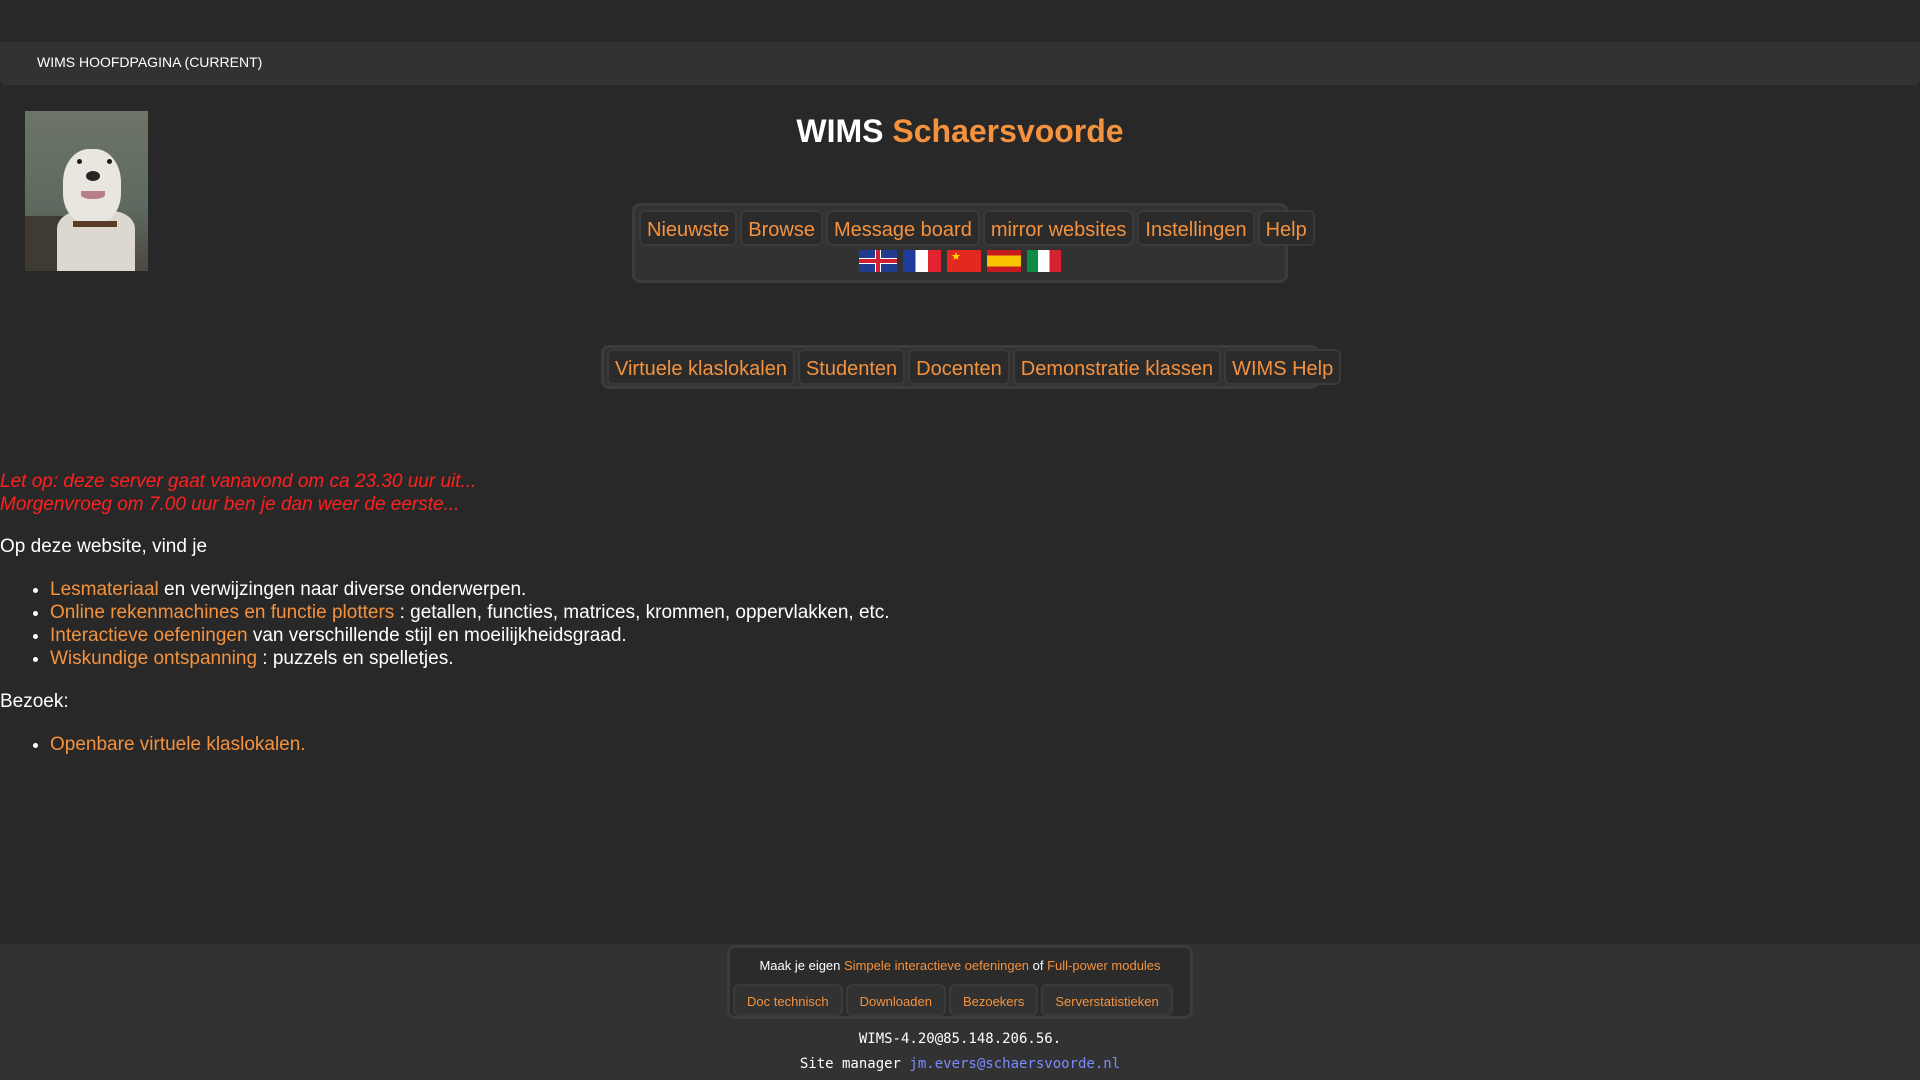 This screenshot has width=1920, height=1080. Describe the element at coordinates (802, 965) in the screenshot. I see `footer-make-prefix: Maak je eigen` at that location.